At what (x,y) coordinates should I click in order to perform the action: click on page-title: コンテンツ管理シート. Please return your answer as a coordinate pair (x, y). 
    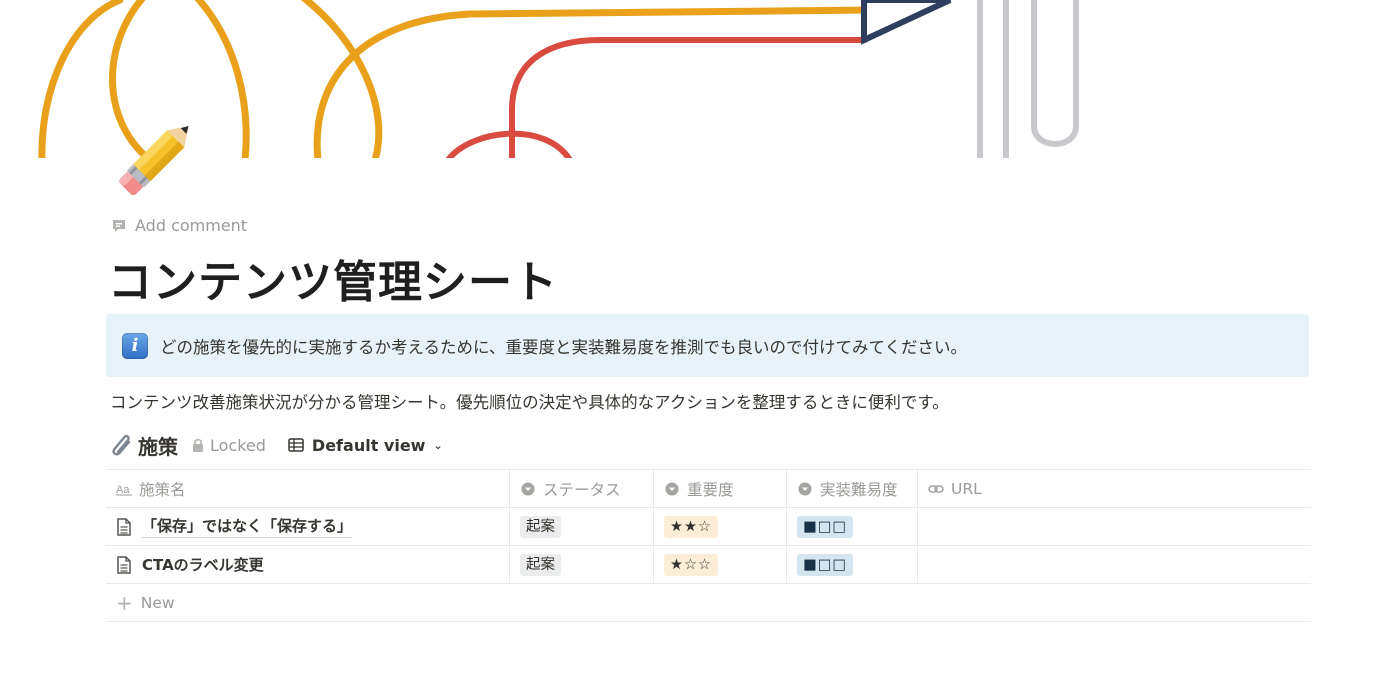
    Looking at the image, I should click on (333, 278).